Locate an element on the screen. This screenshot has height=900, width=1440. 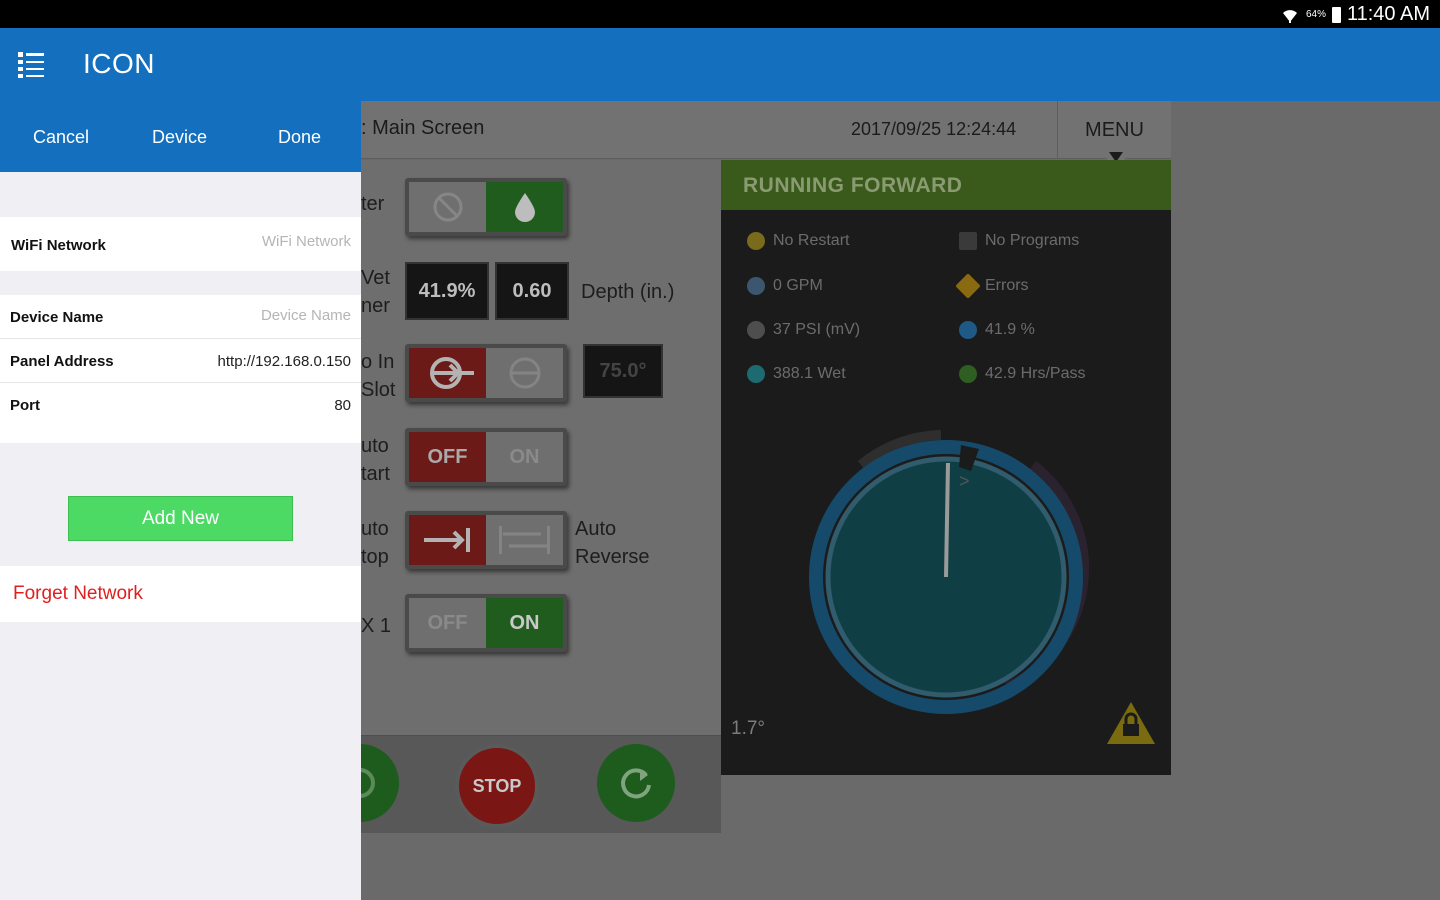
wifi-network-label: WiFi Network is located at coordinates (58, 245).